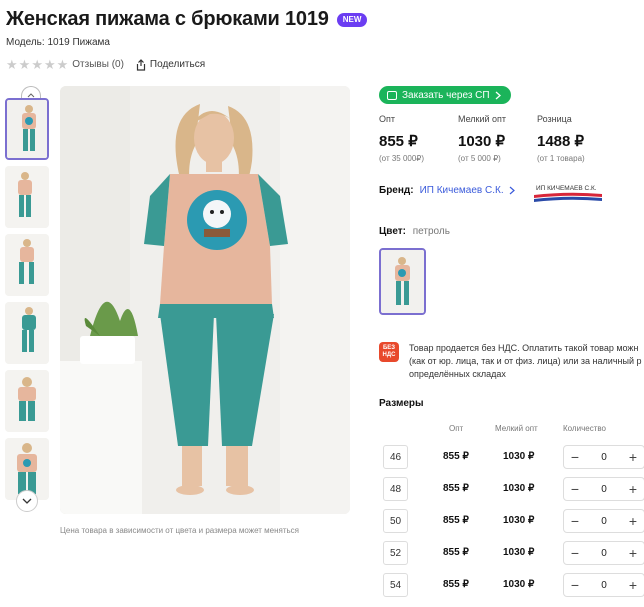  I want to click on rating-stars: ★ ★ ★ ★ ★, so click(37, 64).